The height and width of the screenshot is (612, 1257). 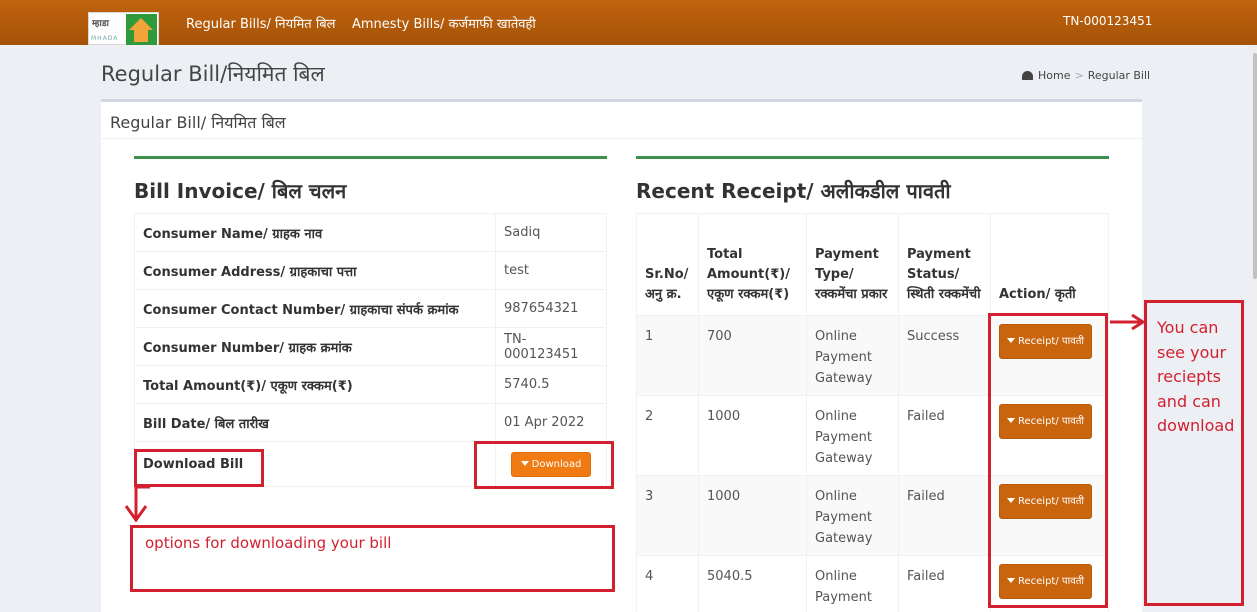 I want to click on panel-title: Regular Bill/ नियमित बिल, so click(x=198, y=122).